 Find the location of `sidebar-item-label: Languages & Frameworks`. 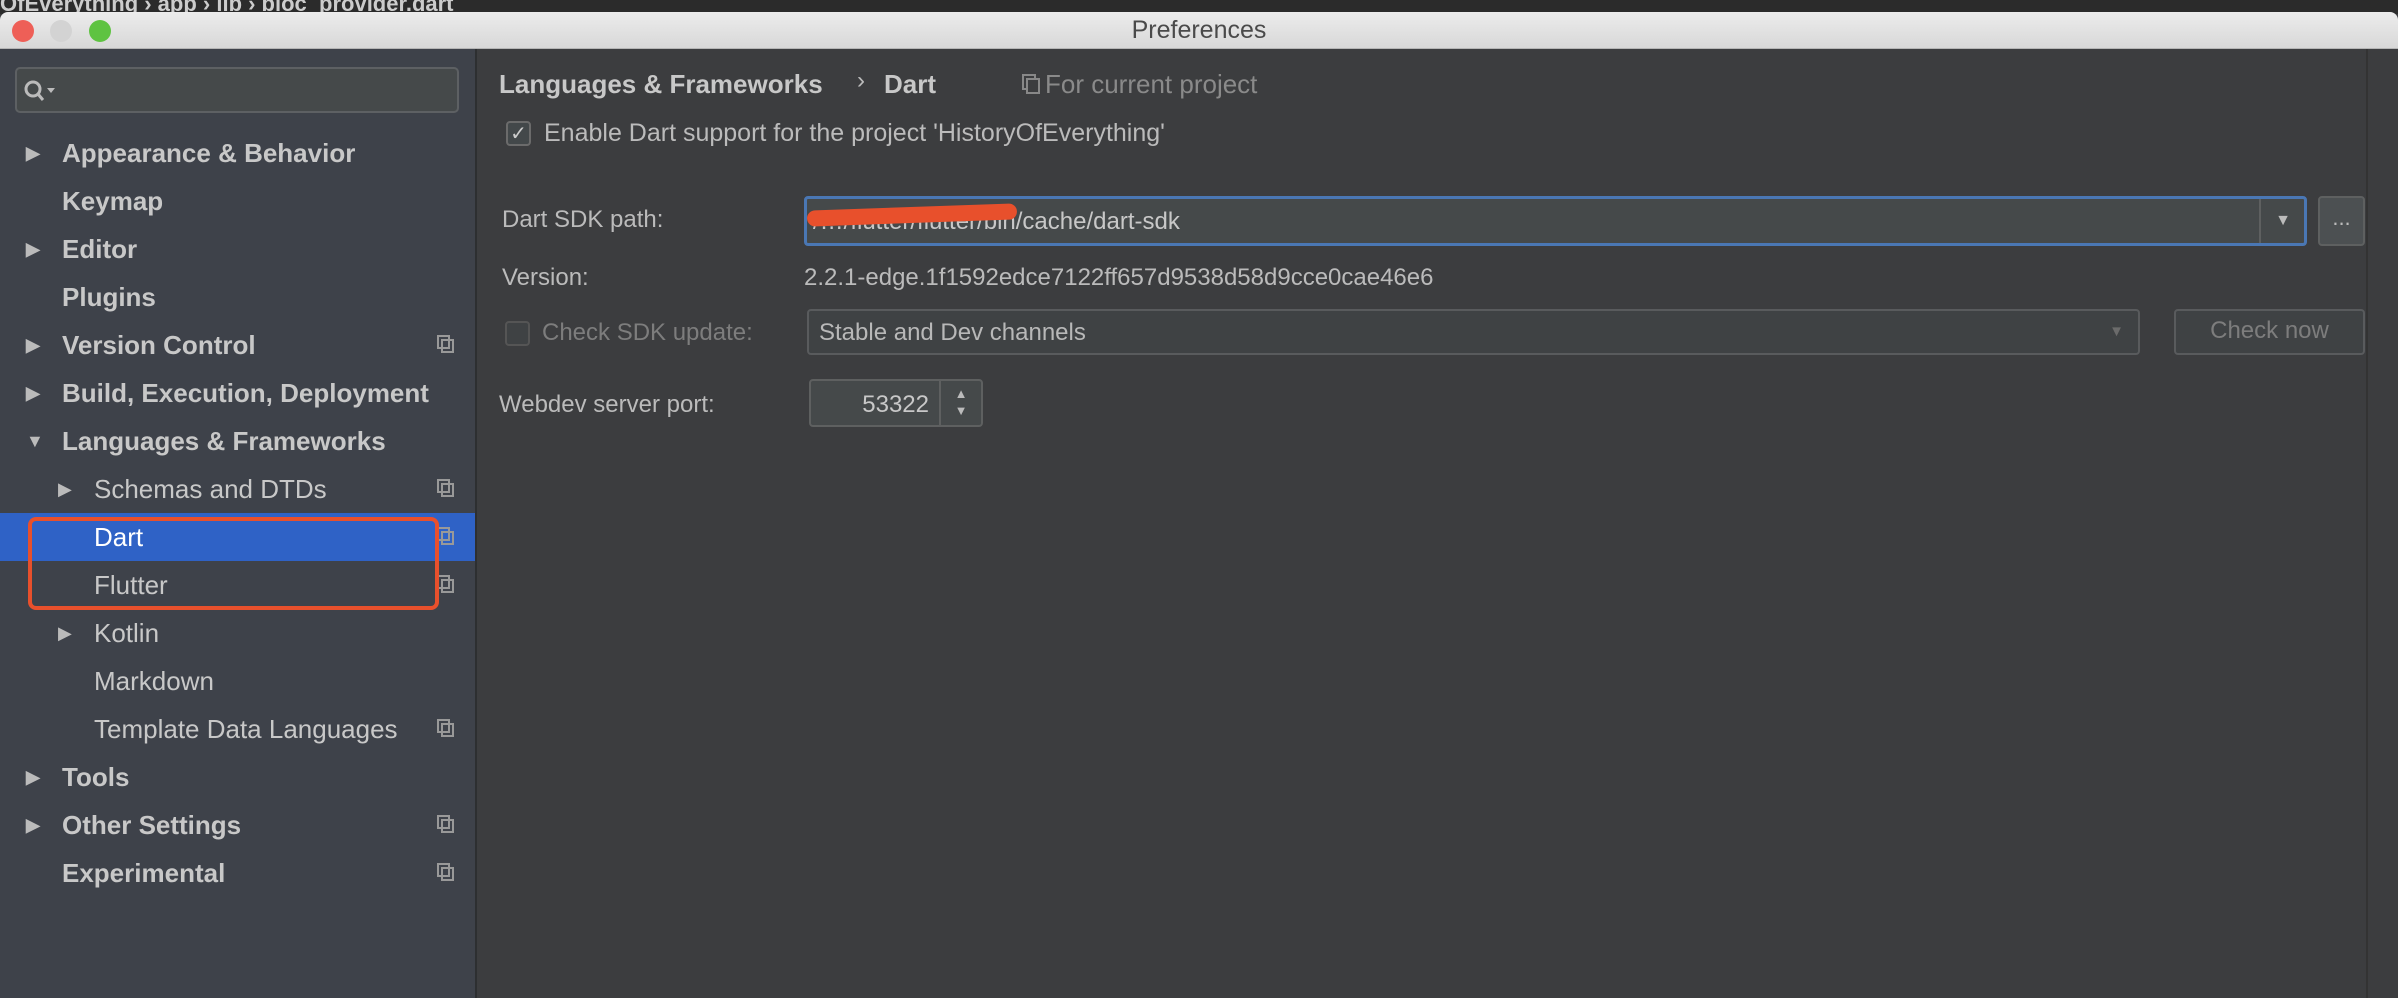

sidebar-item-label: Languages & Frameworks is located at coordinates (224, 441).